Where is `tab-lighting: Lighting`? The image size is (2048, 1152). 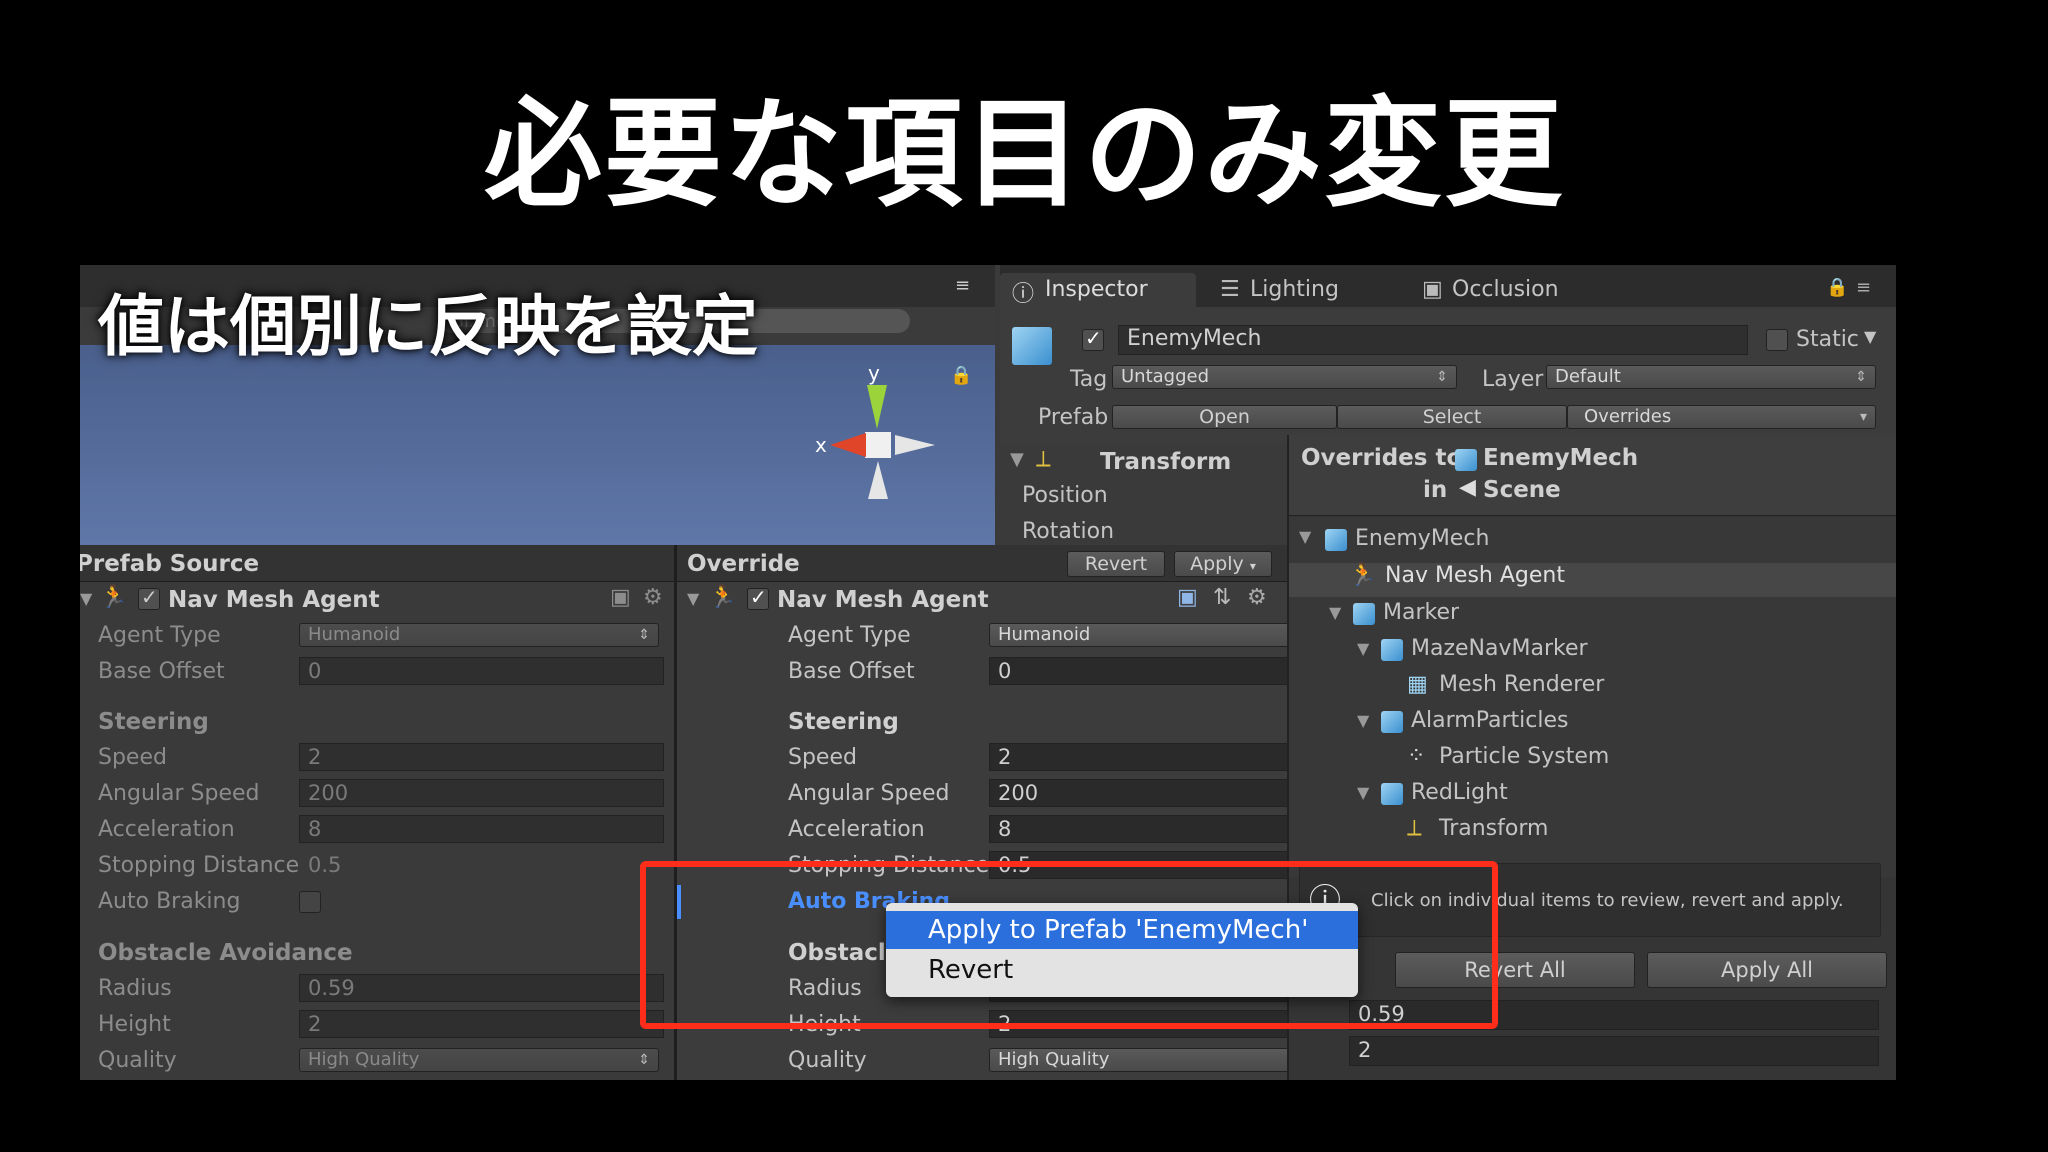 tab-lighting: Lighting is located at coordinates (1294, 289).